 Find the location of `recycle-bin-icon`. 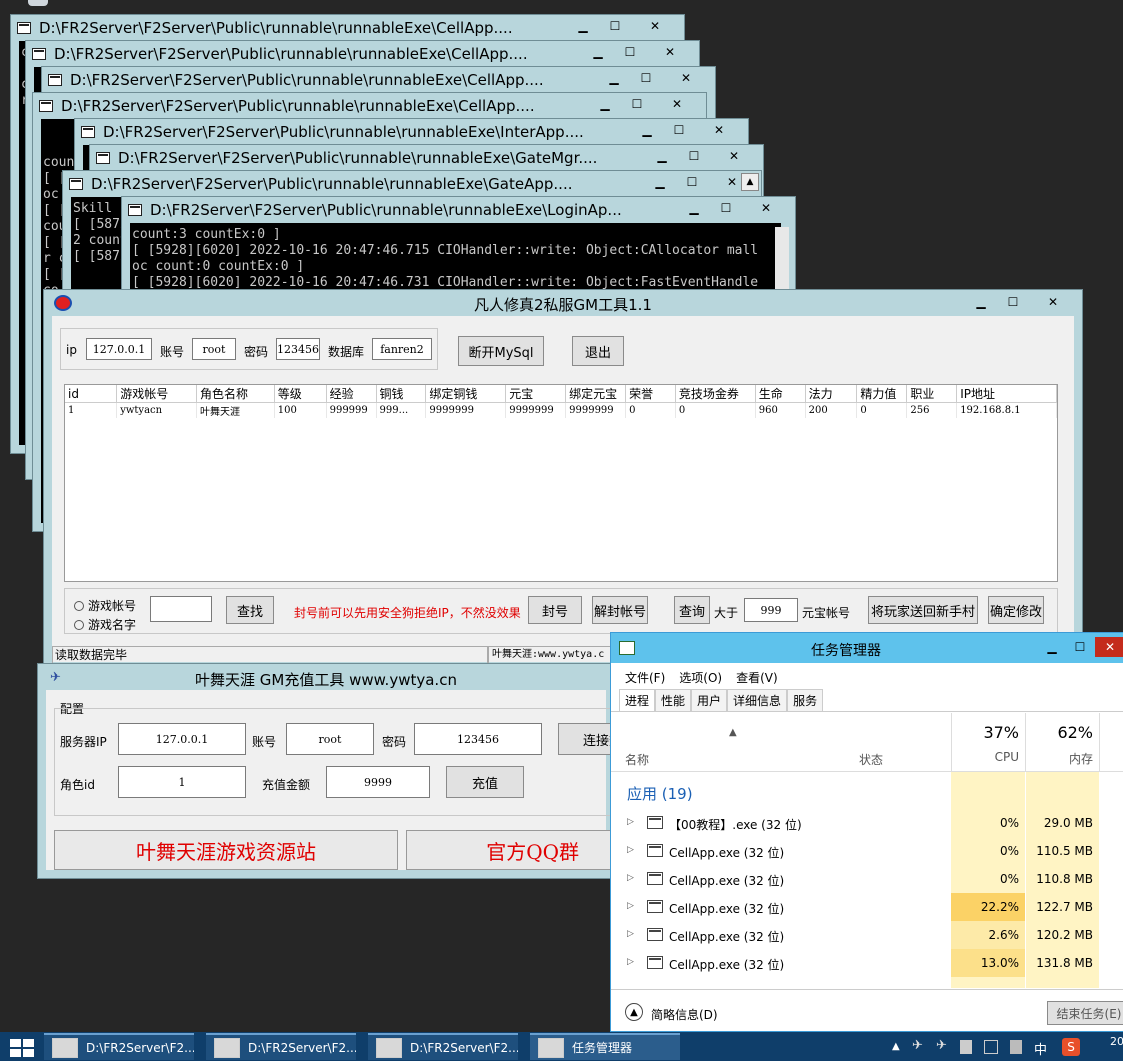

recycle-bin-icon is located at coordinates (38, 3).